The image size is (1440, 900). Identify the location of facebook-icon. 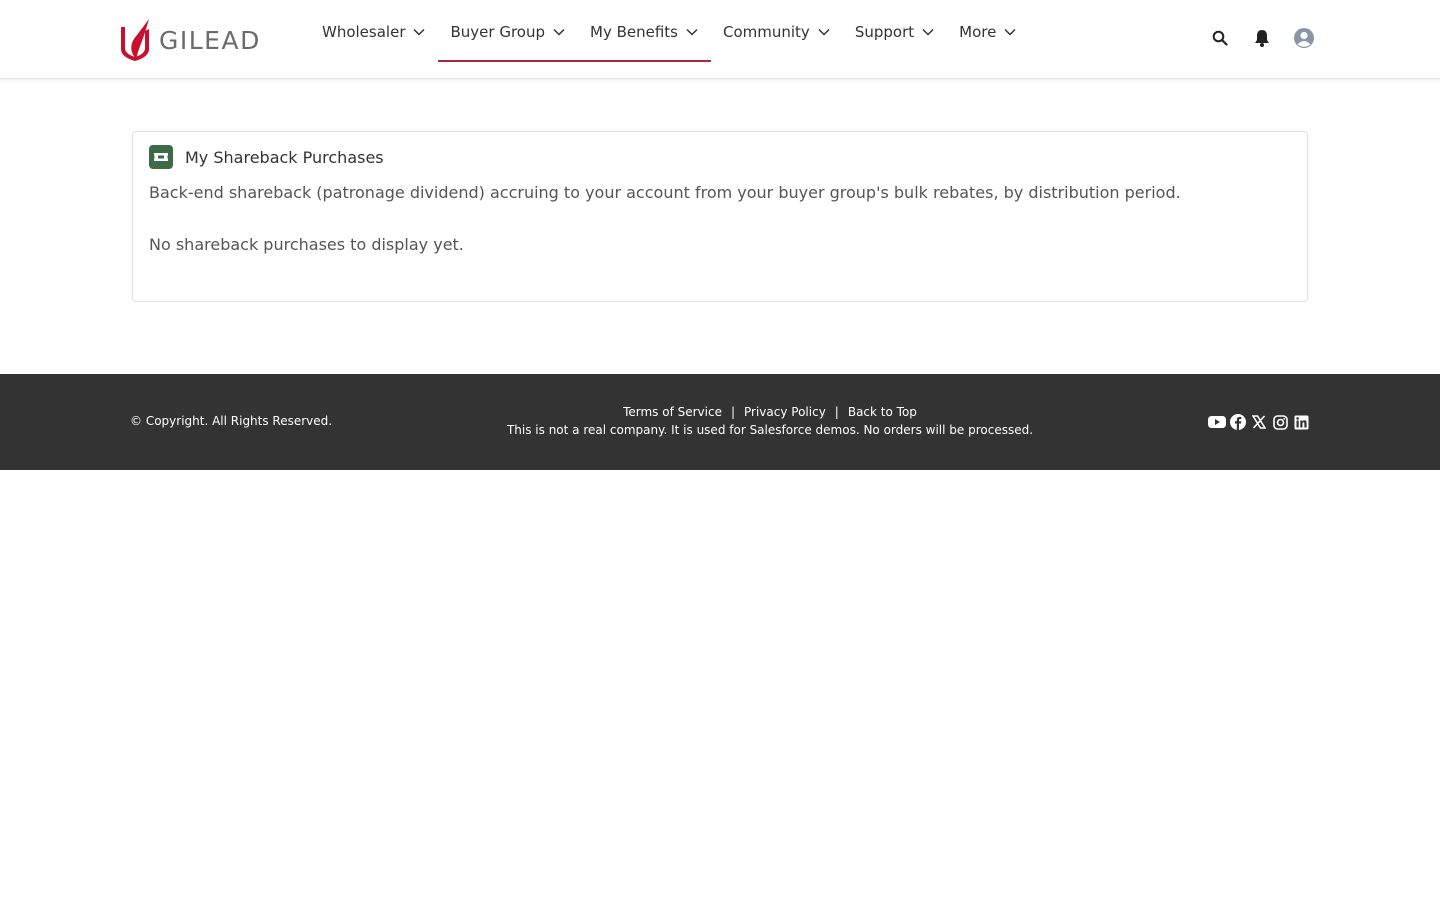
(1238, 422).